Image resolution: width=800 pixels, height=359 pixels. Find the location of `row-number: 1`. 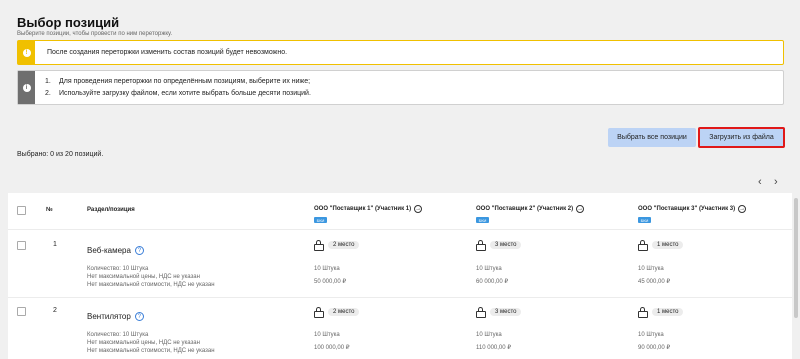

row-number: 1 is located at coordinates (55, 244).